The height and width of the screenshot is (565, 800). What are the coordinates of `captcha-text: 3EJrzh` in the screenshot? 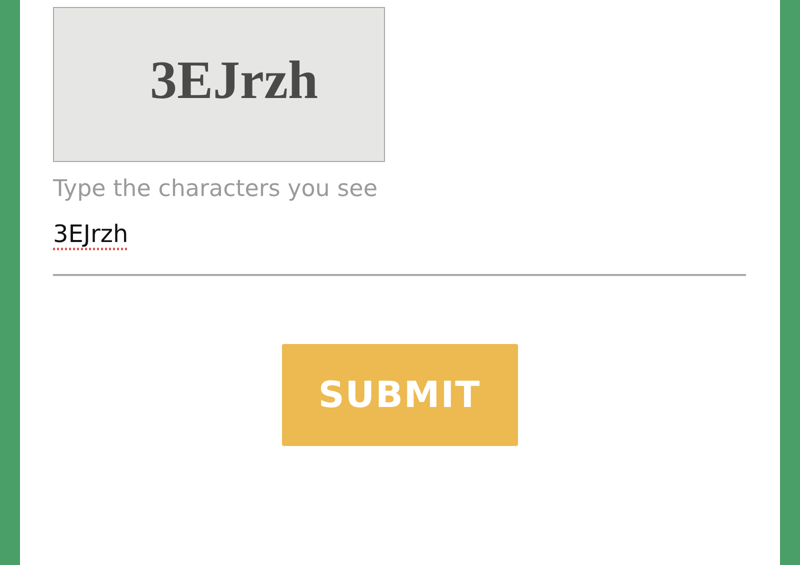 It's located at (233, 79).